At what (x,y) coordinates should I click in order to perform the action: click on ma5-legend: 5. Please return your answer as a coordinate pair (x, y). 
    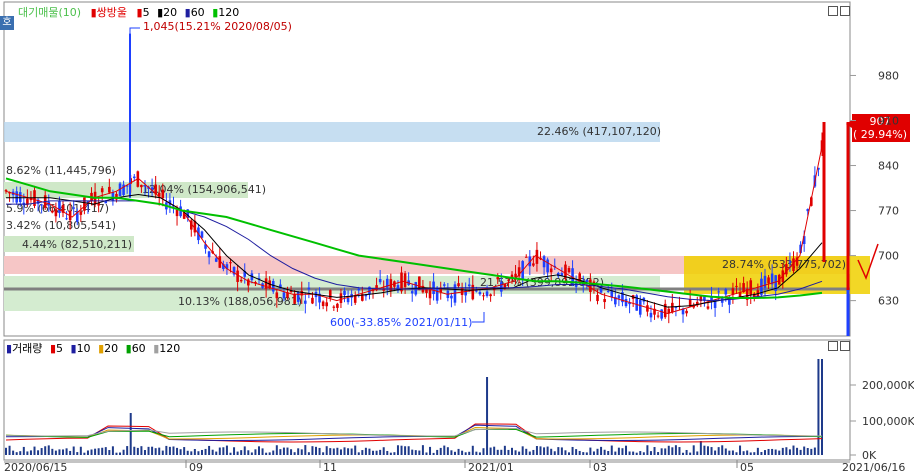
    Looking at the image, I should click on (146, 12).